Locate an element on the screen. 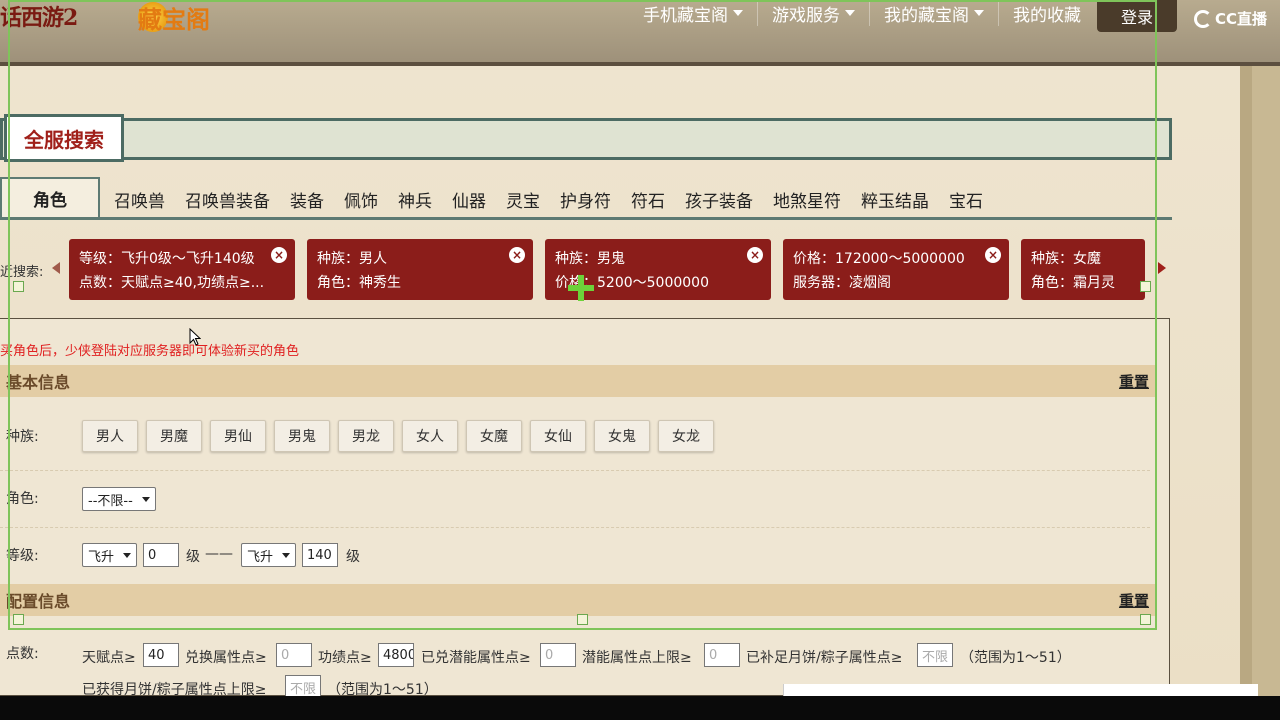 The height and width of the screenshot is (720, 1280). race-button: 女鬼 is located at coordinates (622, 436).